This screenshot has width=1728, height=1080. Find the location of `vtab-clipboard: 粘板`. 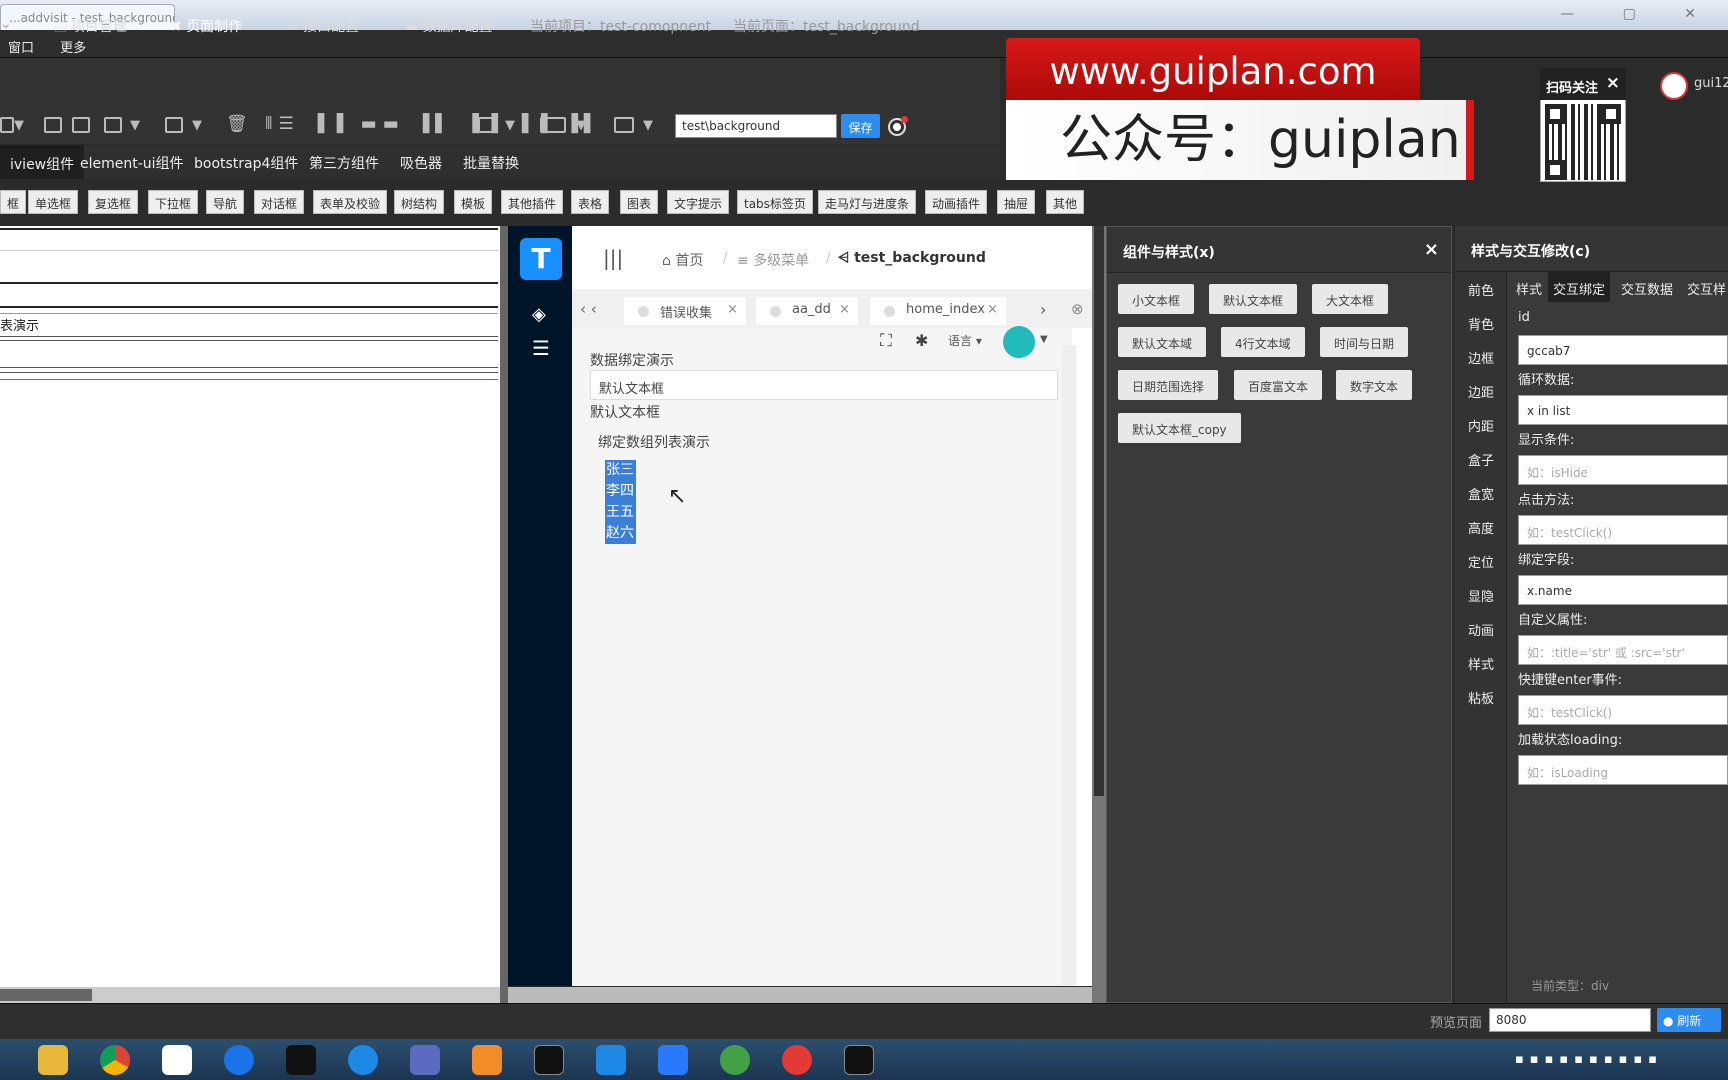

vtab-clipboard: 粘板 is located at coordinates (1481, 697).